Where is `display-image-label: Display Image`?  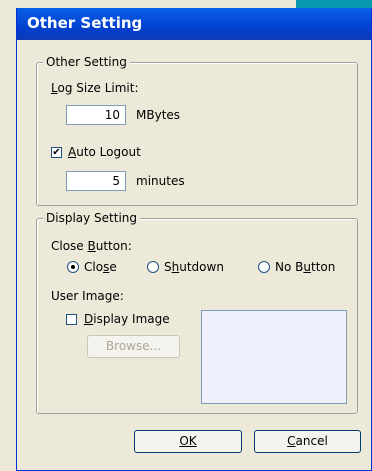
display-image-label: Display Image is located at coordinates (127, 319).